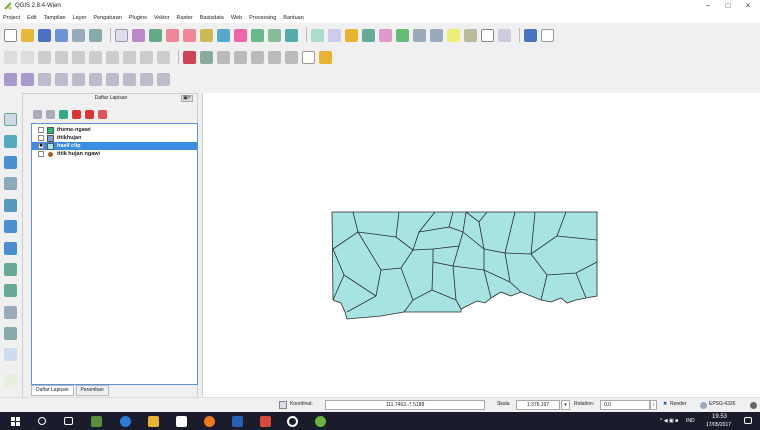 Image resolution: width=760 pixels, height=430 pixels. I want to click on messages-icon, so click(753, 405).